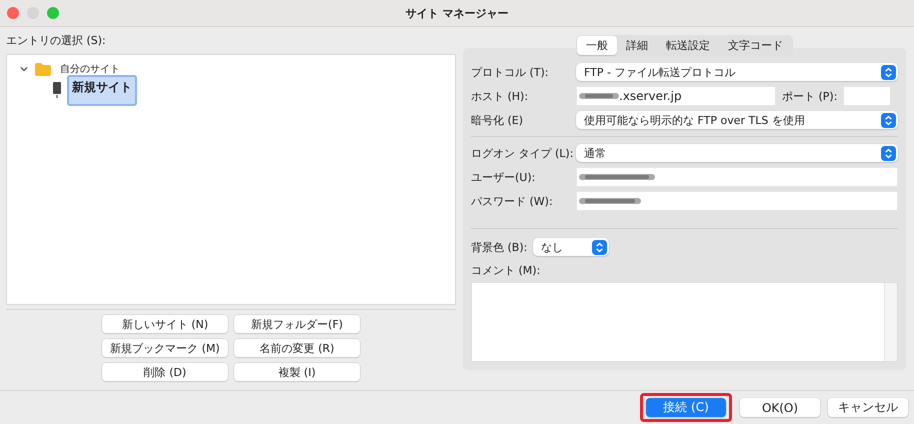  I want to click on encryption-select: 使用可能なら明示的な FTP over TLS を使用, so click(737, 120).